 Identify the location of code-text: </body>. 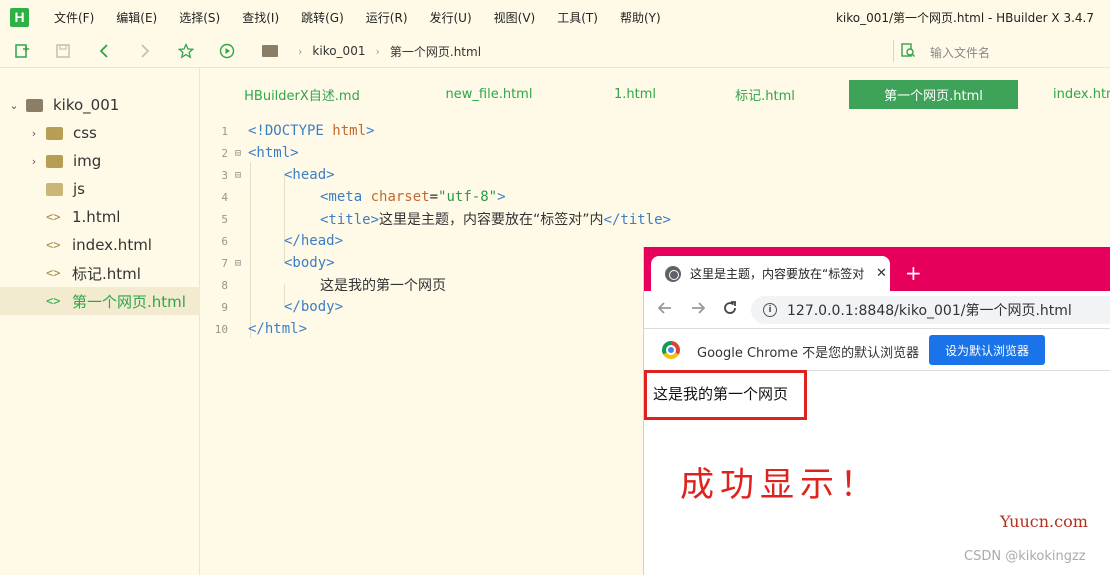
(314, 307).